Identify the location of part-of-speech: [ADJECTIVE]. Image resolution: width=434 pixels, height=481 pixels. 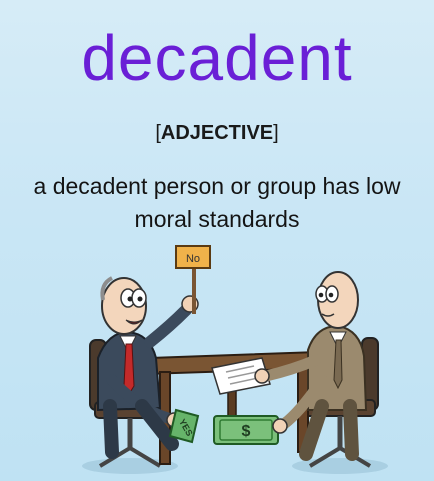
(217, 133).